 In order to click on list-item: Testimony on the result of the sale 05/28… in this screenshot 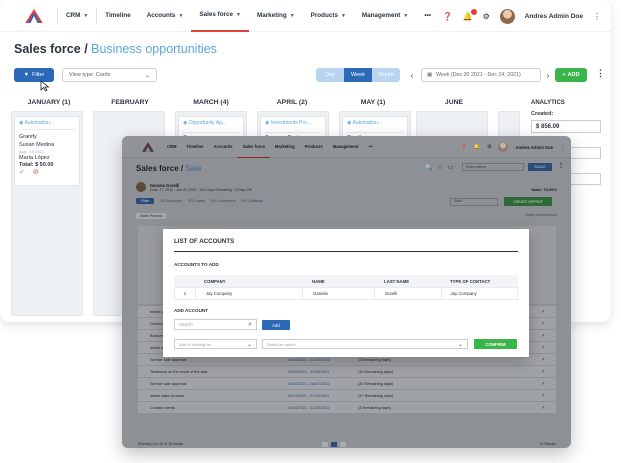, I will do `click(347, 372)`.